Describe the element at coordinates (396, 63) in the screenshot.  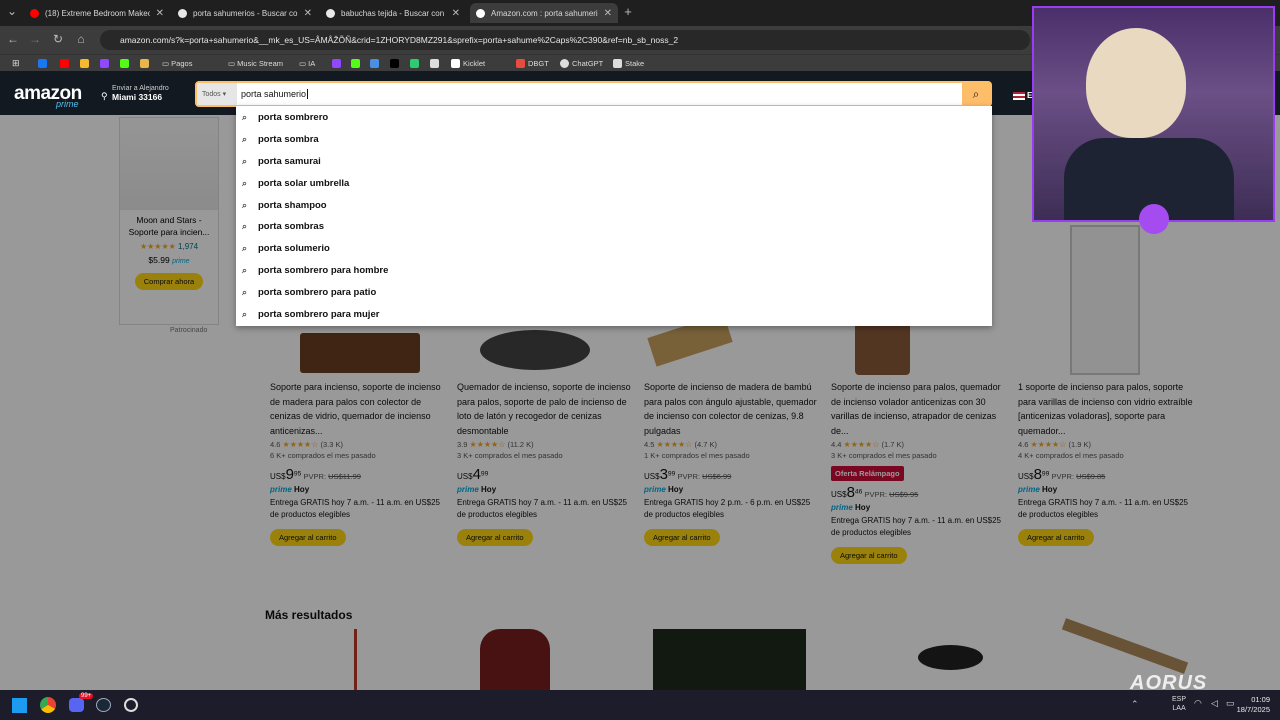
I see `bookmark-tiktok` at that location.